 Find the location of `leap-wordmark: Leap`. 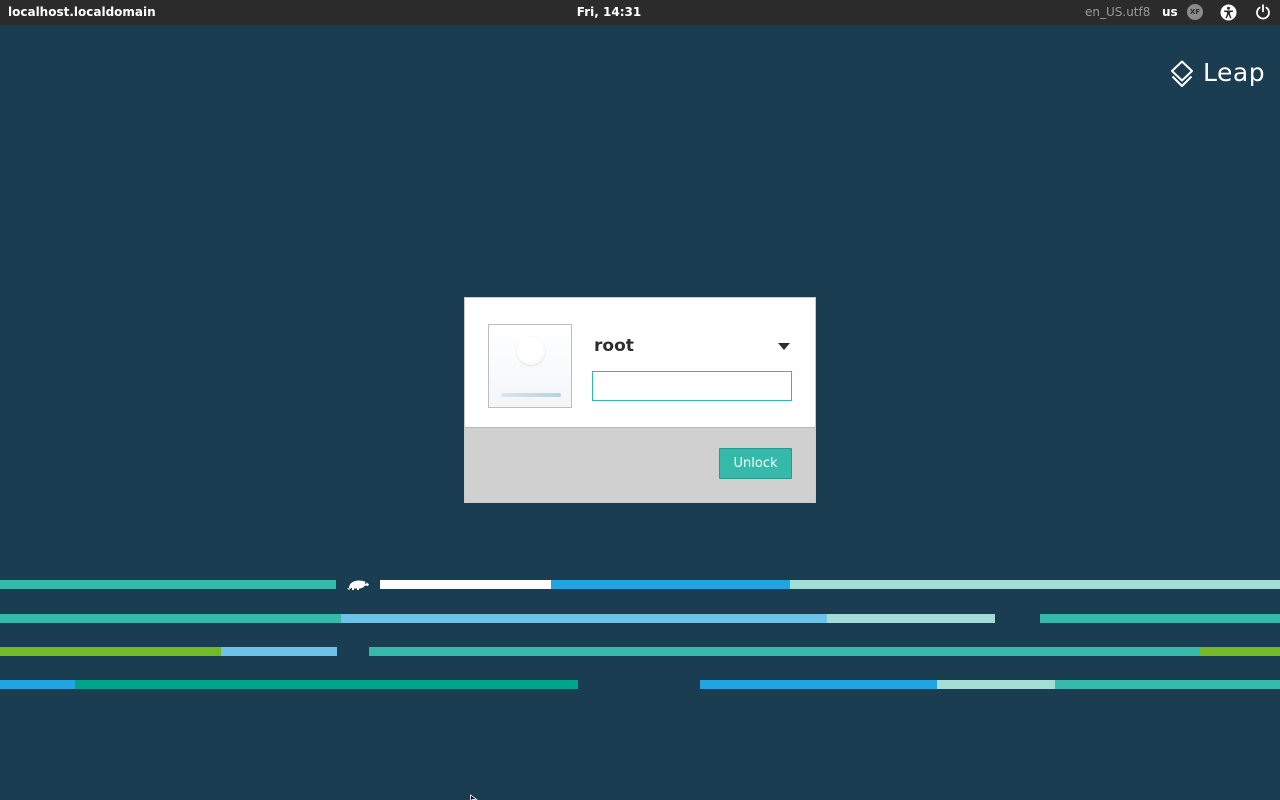

leap-wordmark: Leap is located at coordinates (1234, 72).